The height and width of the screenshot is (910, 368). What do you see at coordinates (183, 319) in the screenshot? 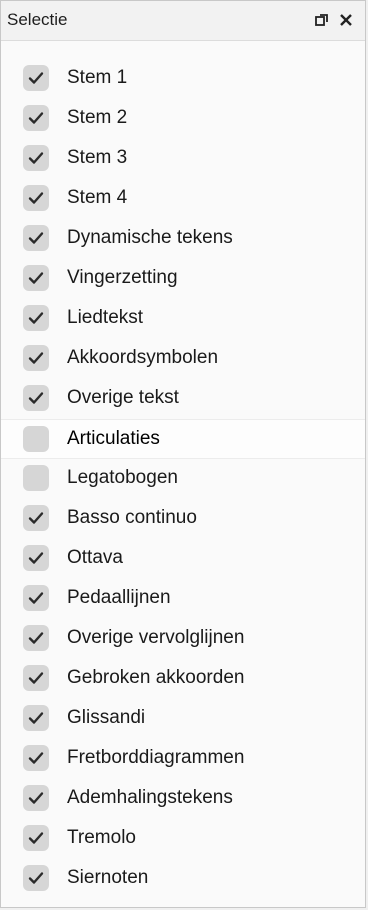
I see `filter-item: Liedtekst` at bounding box center [183, 319].